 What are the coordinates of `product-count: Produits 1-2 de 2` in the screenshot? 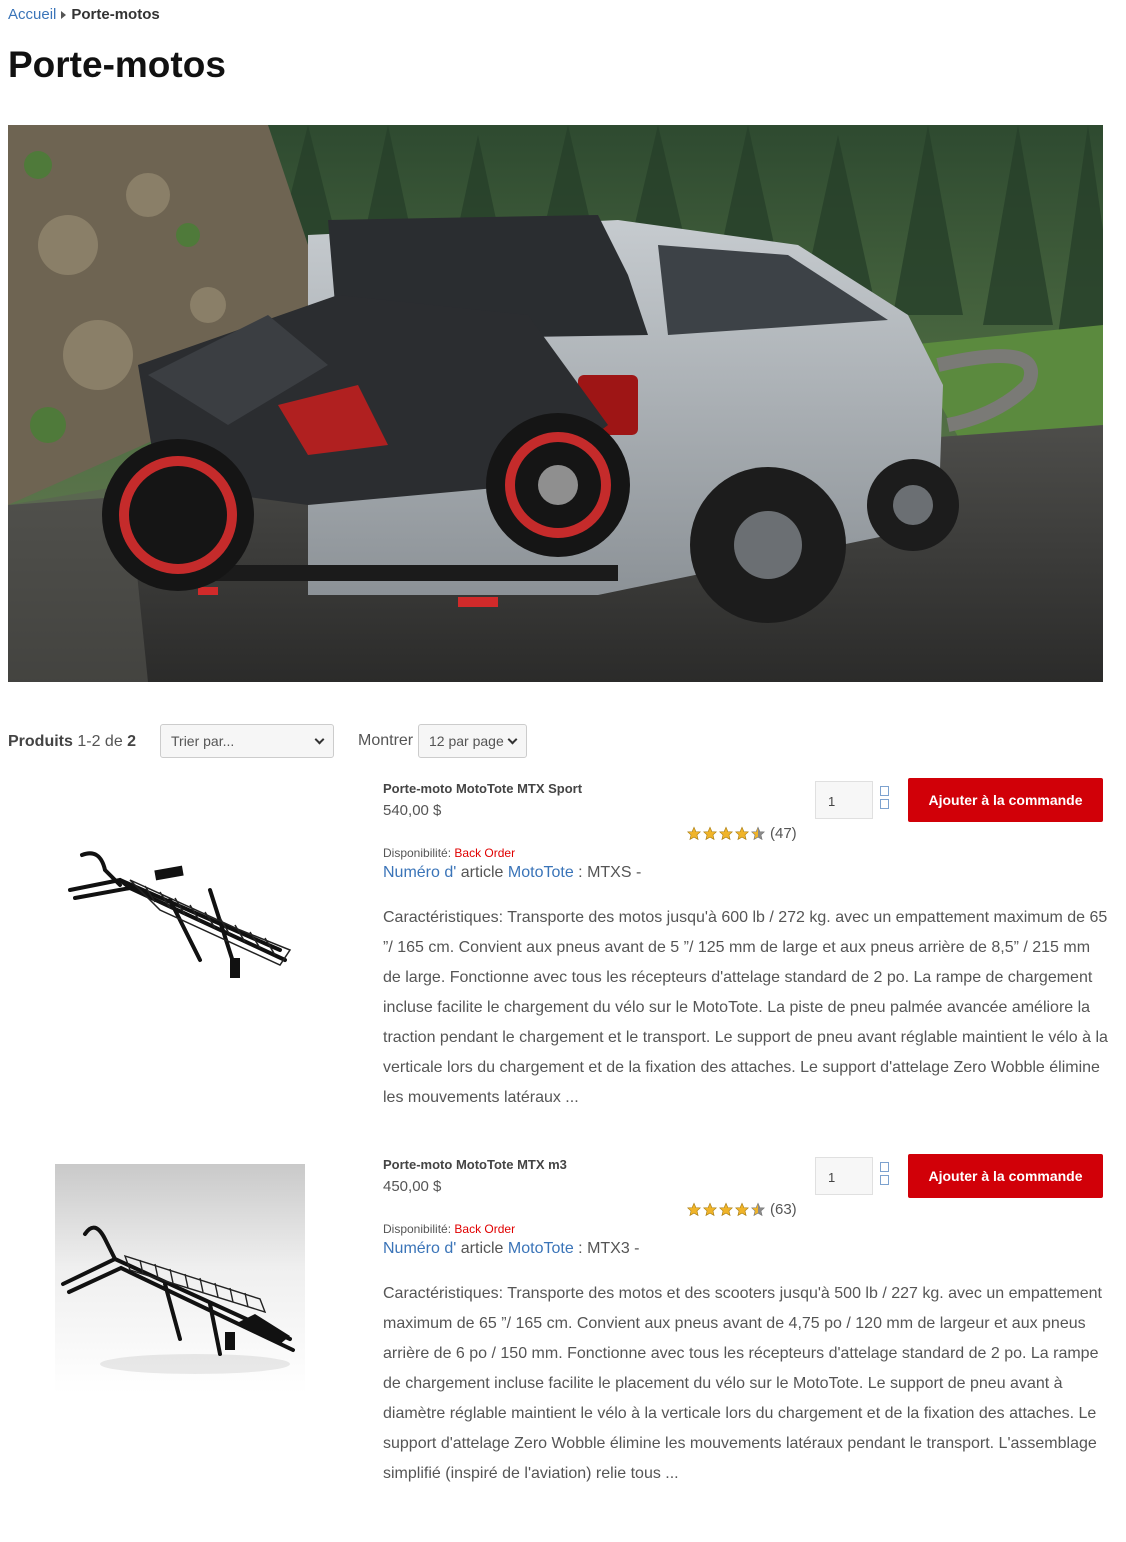 It's located at (72, 742).